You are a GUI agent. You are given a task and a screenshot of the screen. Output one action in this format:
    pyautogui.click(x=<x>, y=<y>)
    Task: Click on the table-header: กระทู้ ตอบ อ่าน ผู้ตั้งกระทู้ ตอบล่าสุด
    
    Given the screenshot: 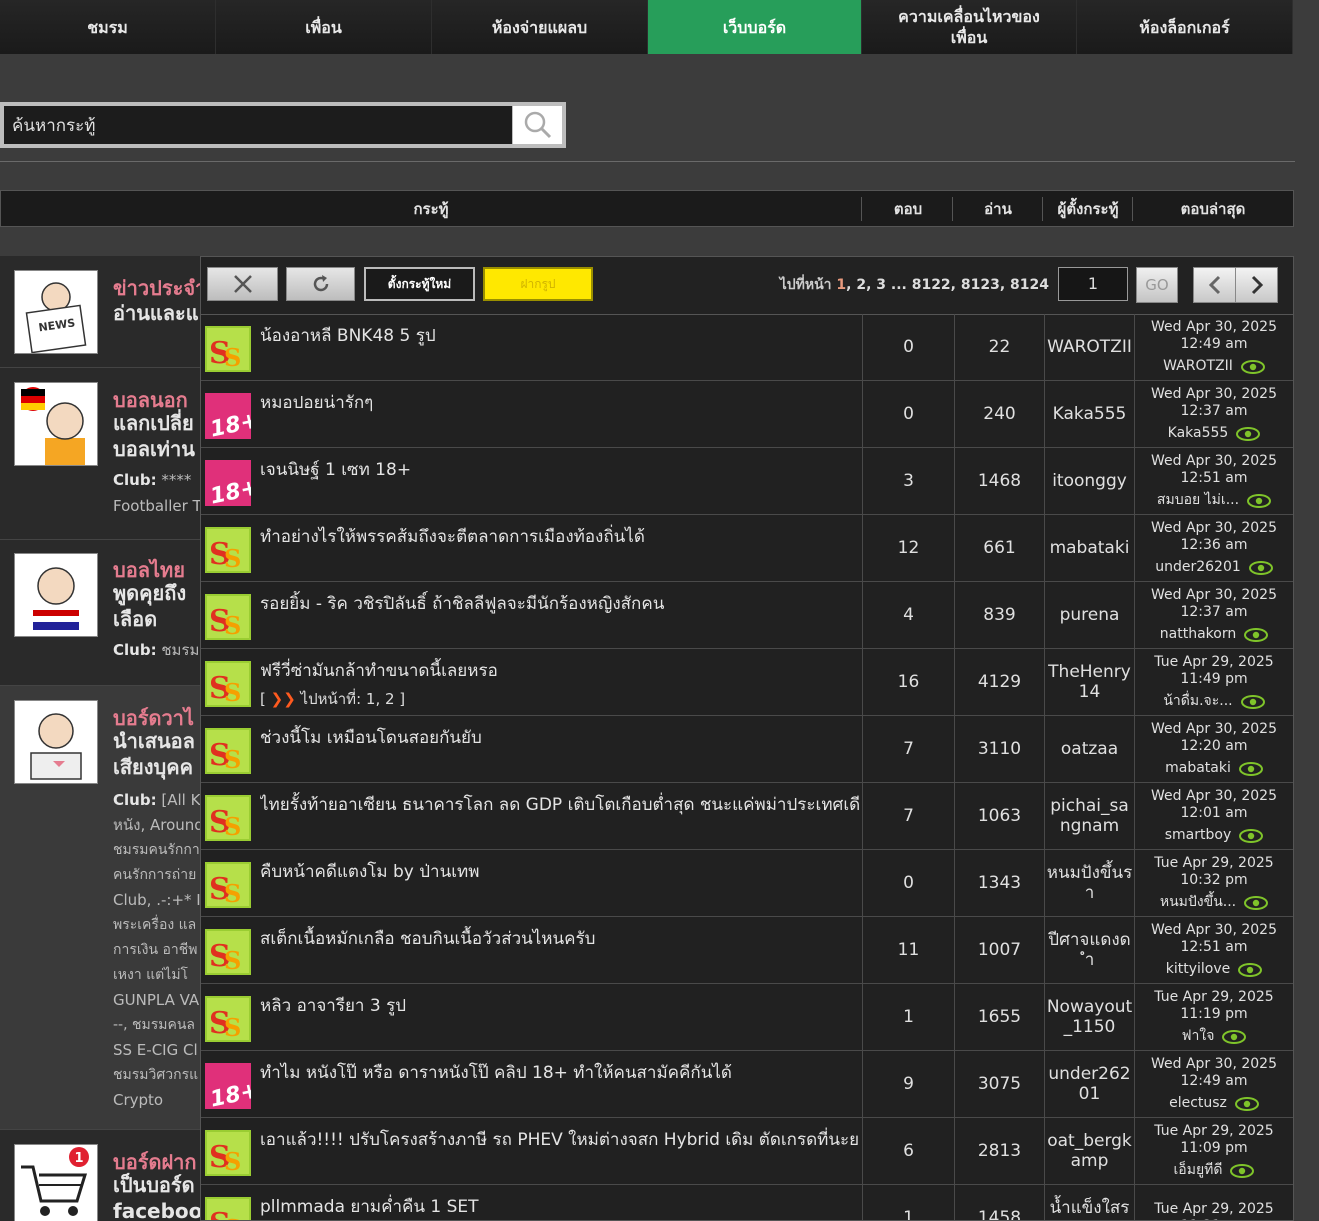 What is the action you would take?
    pyautogui.click(x=647, y=208)
    